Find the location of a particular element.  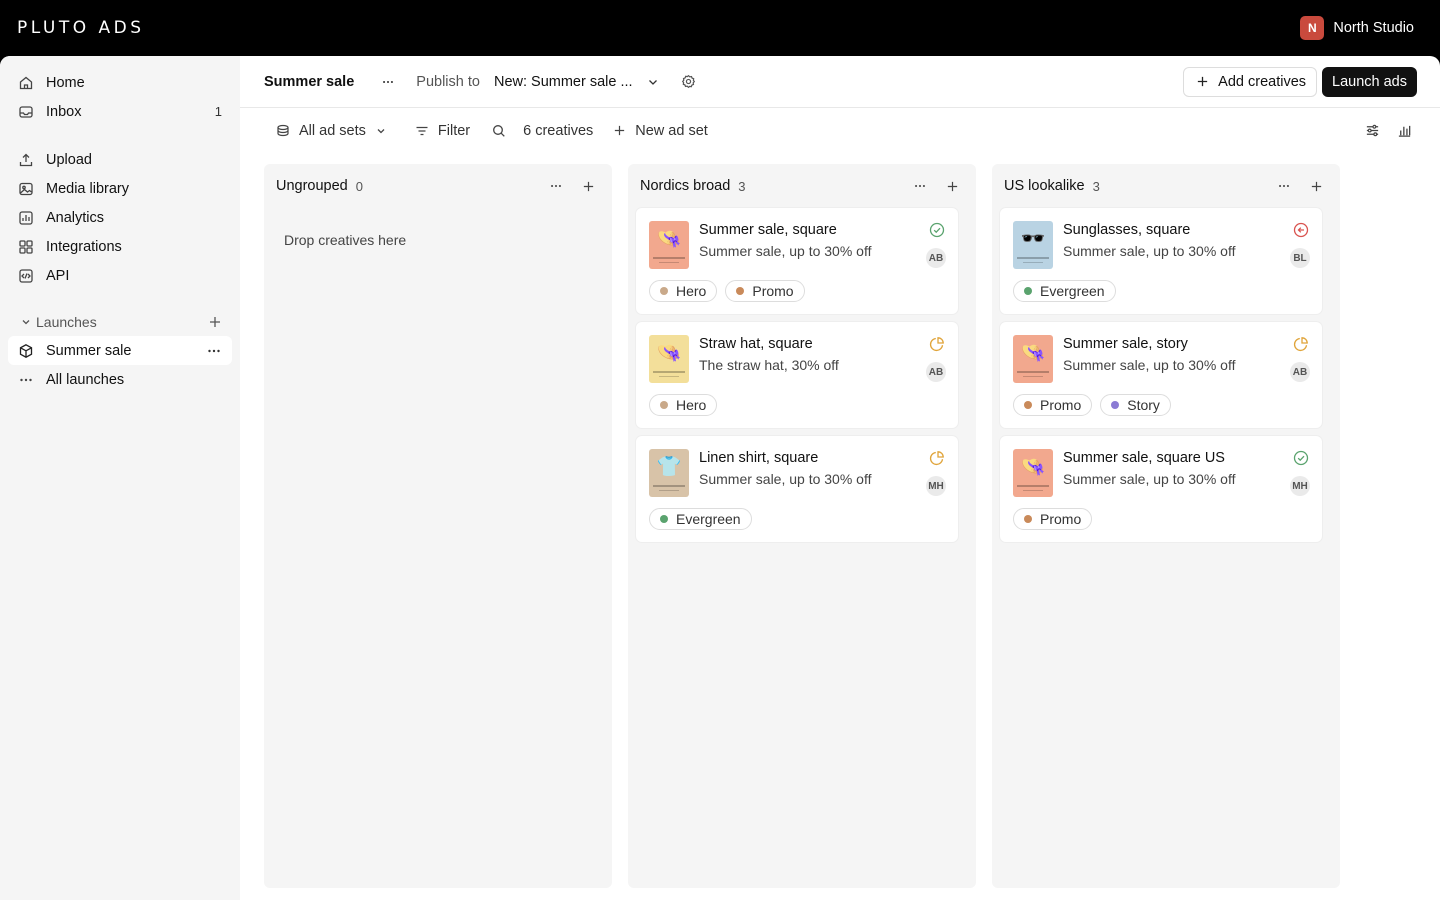

sidebar-item-label: Inbox is located at coordinates (64, 111).